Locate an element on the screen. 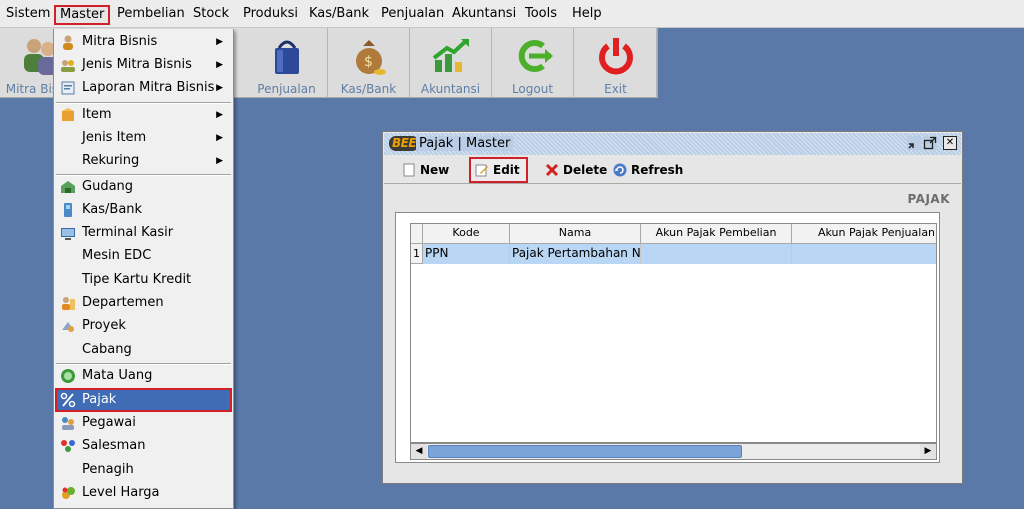 This screenshot has height=509, width=1024. toolbar-akuntansi-button: Akuntansi is located at coordinates (451, 63).